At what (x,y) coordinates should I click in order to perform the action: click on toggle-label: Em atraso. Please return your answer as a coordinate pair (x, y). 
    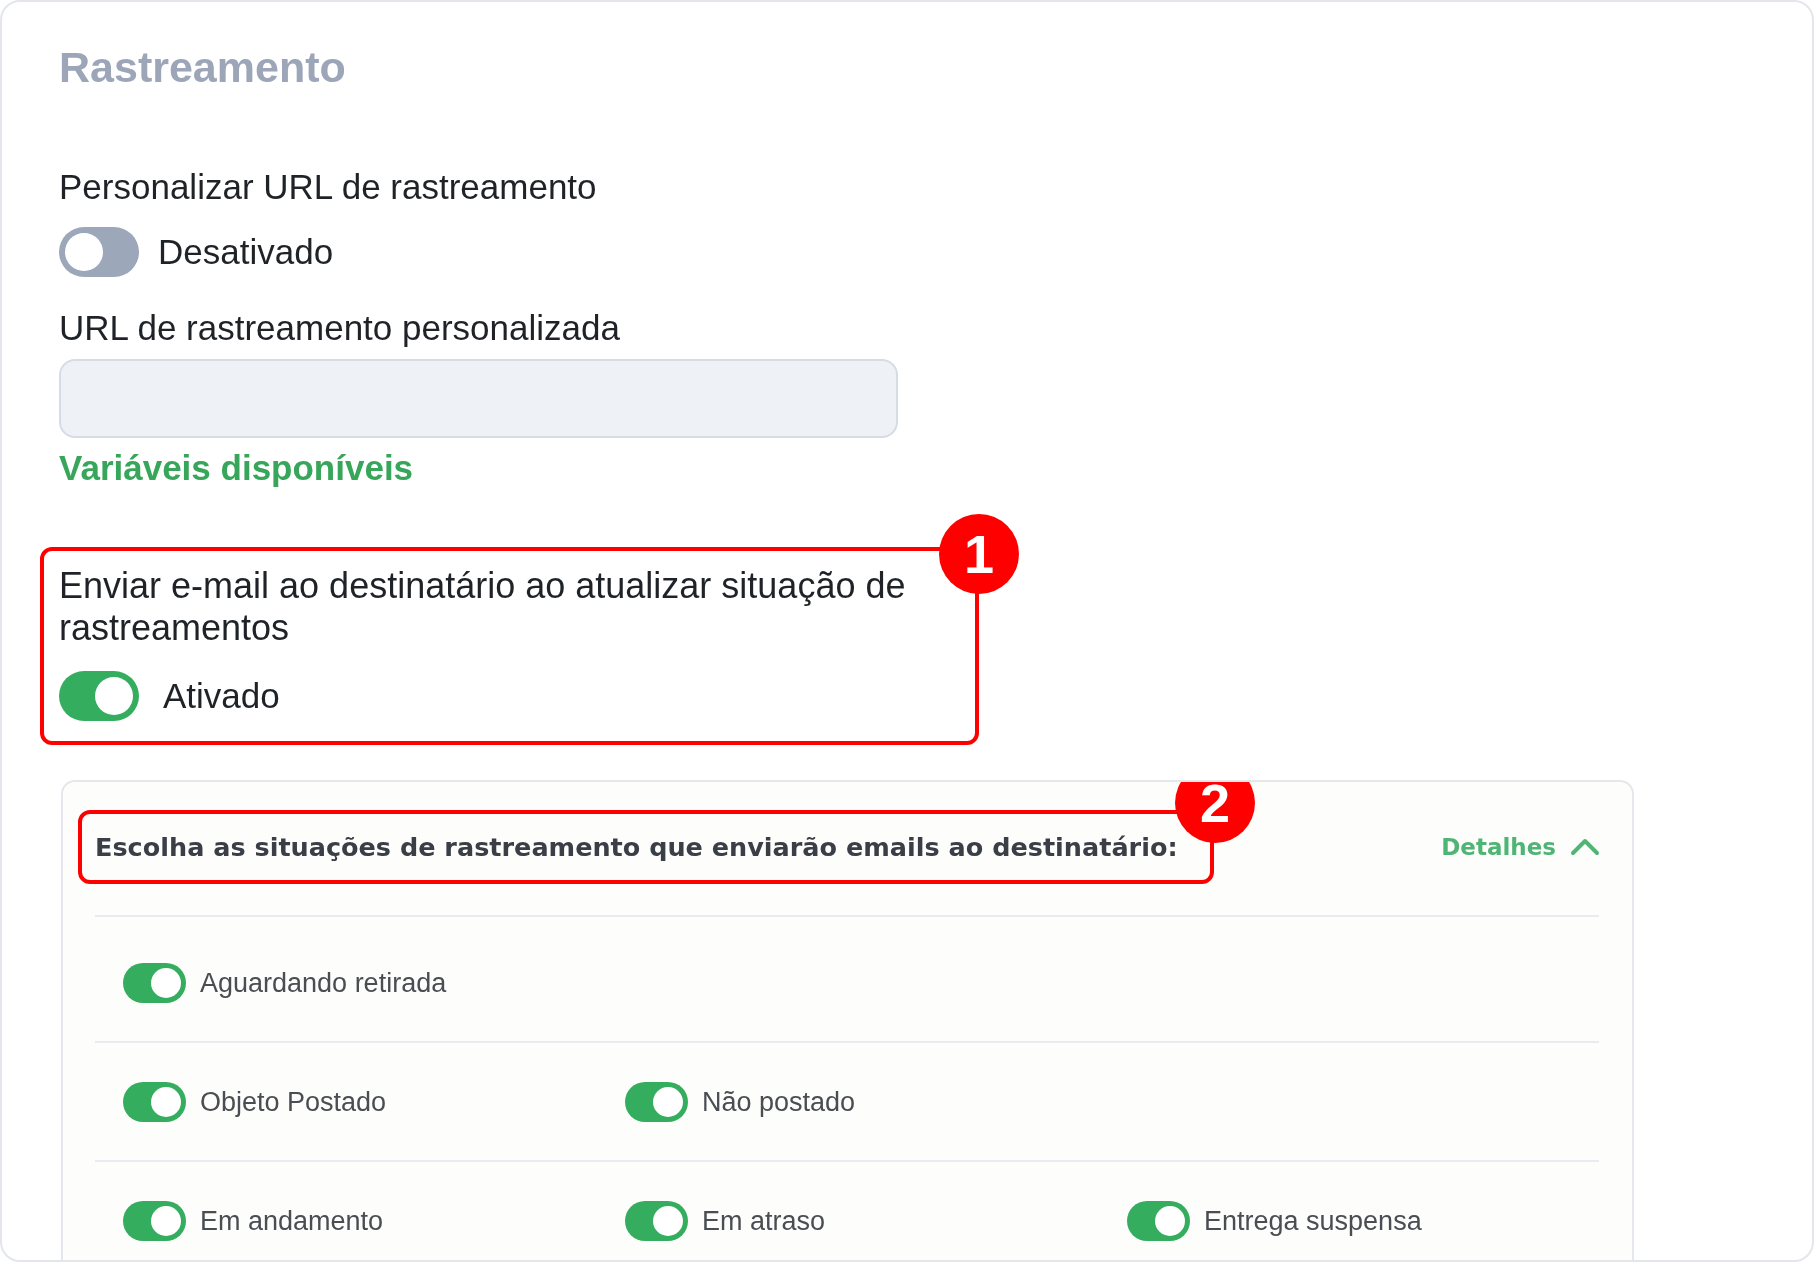
    Looking at the image, I should click on (764, 1220).